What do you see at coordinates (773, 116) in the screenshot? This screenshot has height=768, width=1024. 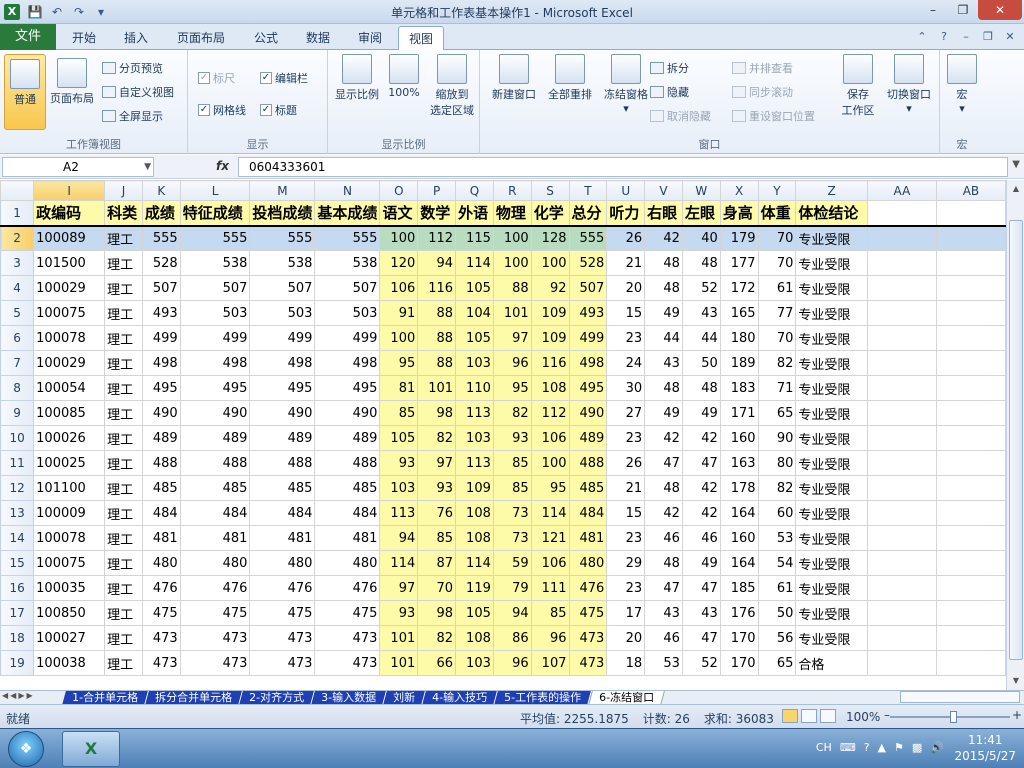 I see `reset-window-position-button: 重设窗口位置` at bounding box center [773, 116].